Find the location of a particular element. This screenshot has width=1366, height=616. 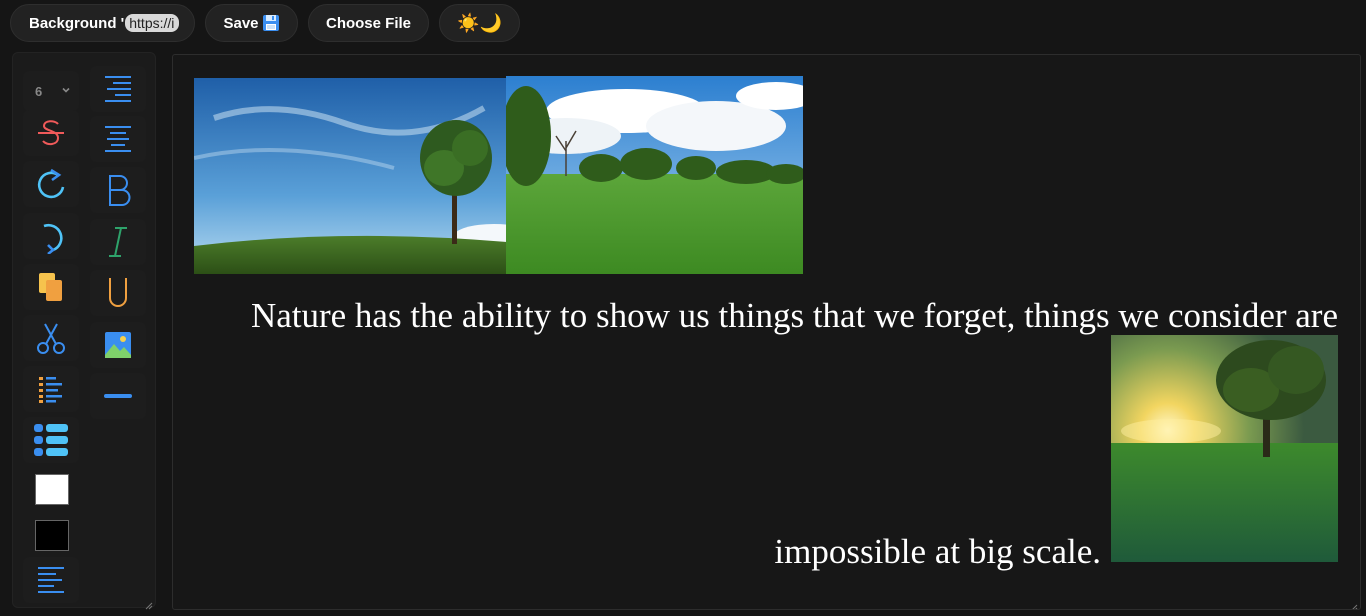

background-label: Background ' is located at coordinates (77, 23).